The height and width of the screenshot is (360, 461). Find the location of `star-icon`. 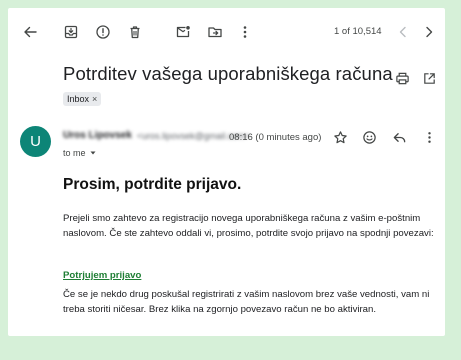

star-icon is located at coordinates (340, 137).